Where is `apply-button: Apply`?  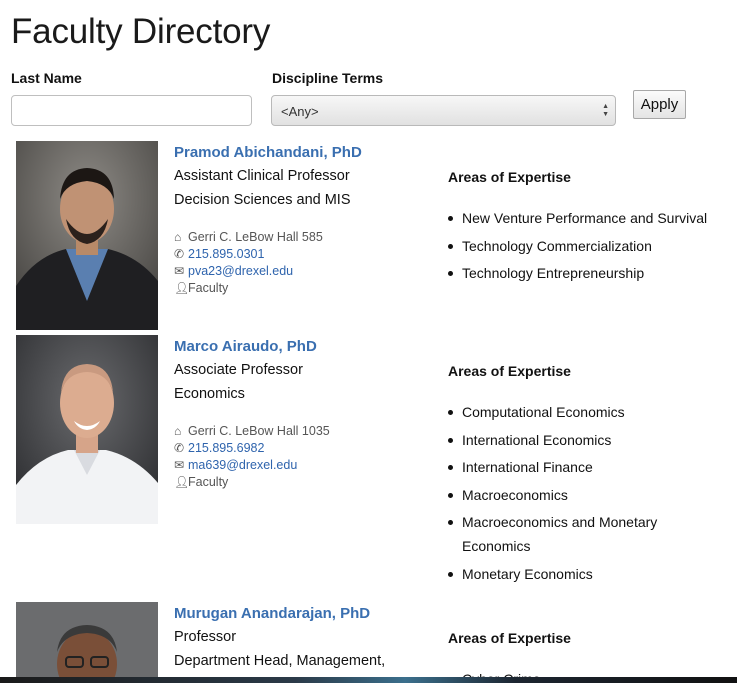 apply-button: Apply is located at coordinates (659, 104).